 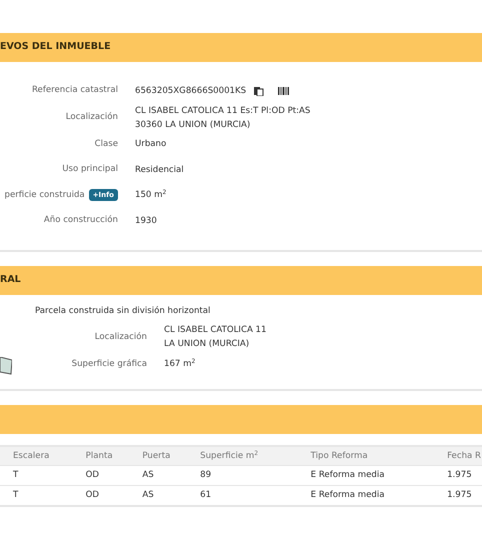 I want to click on column-header: Fecha R, so click(x=464, y=456).